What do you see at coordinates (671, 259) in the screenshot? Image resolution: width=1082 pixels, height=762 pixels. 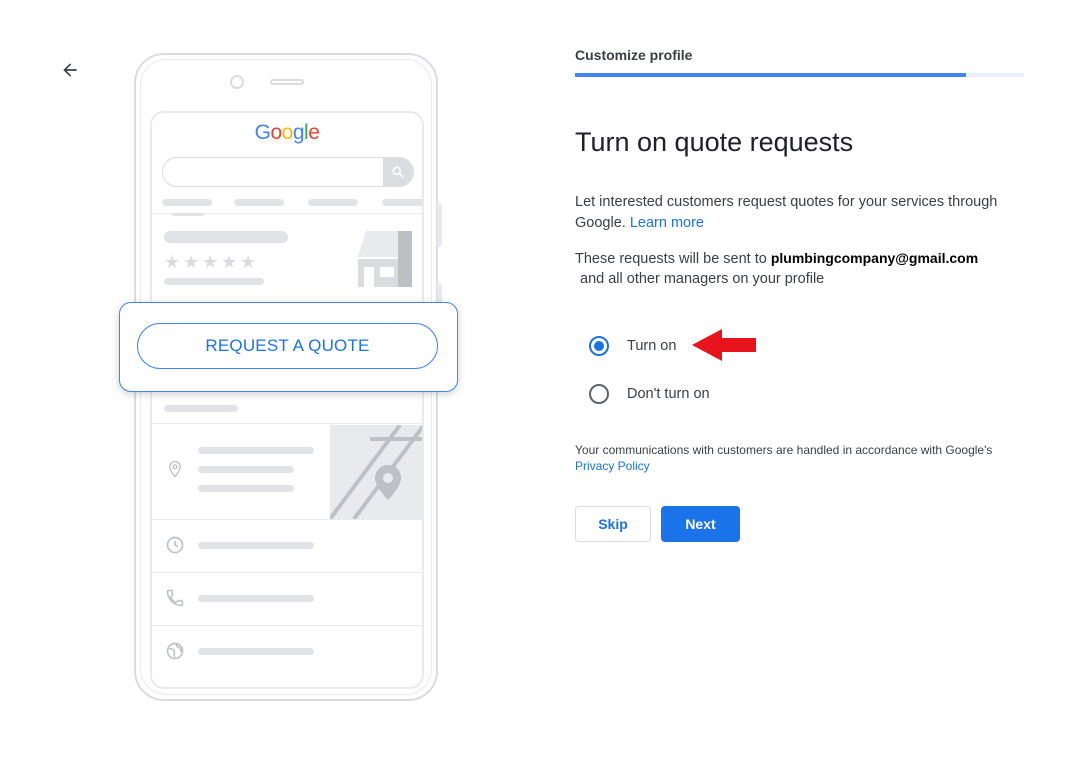 I see `recipient-prefix: These requests will be sent to` at bounding box center [671, 259].